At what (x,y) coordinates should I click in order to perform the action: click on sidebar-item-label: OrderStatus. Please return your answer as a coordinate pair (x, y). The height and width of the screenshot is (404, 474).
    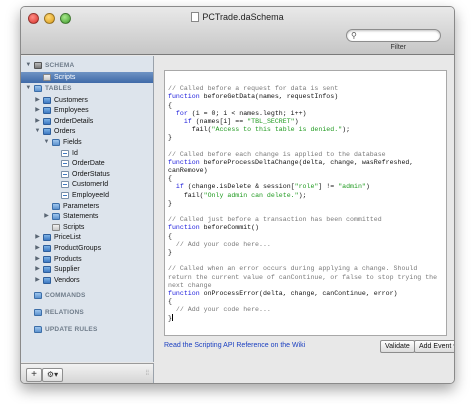
    Looking at the image, I should click on (91, 174).